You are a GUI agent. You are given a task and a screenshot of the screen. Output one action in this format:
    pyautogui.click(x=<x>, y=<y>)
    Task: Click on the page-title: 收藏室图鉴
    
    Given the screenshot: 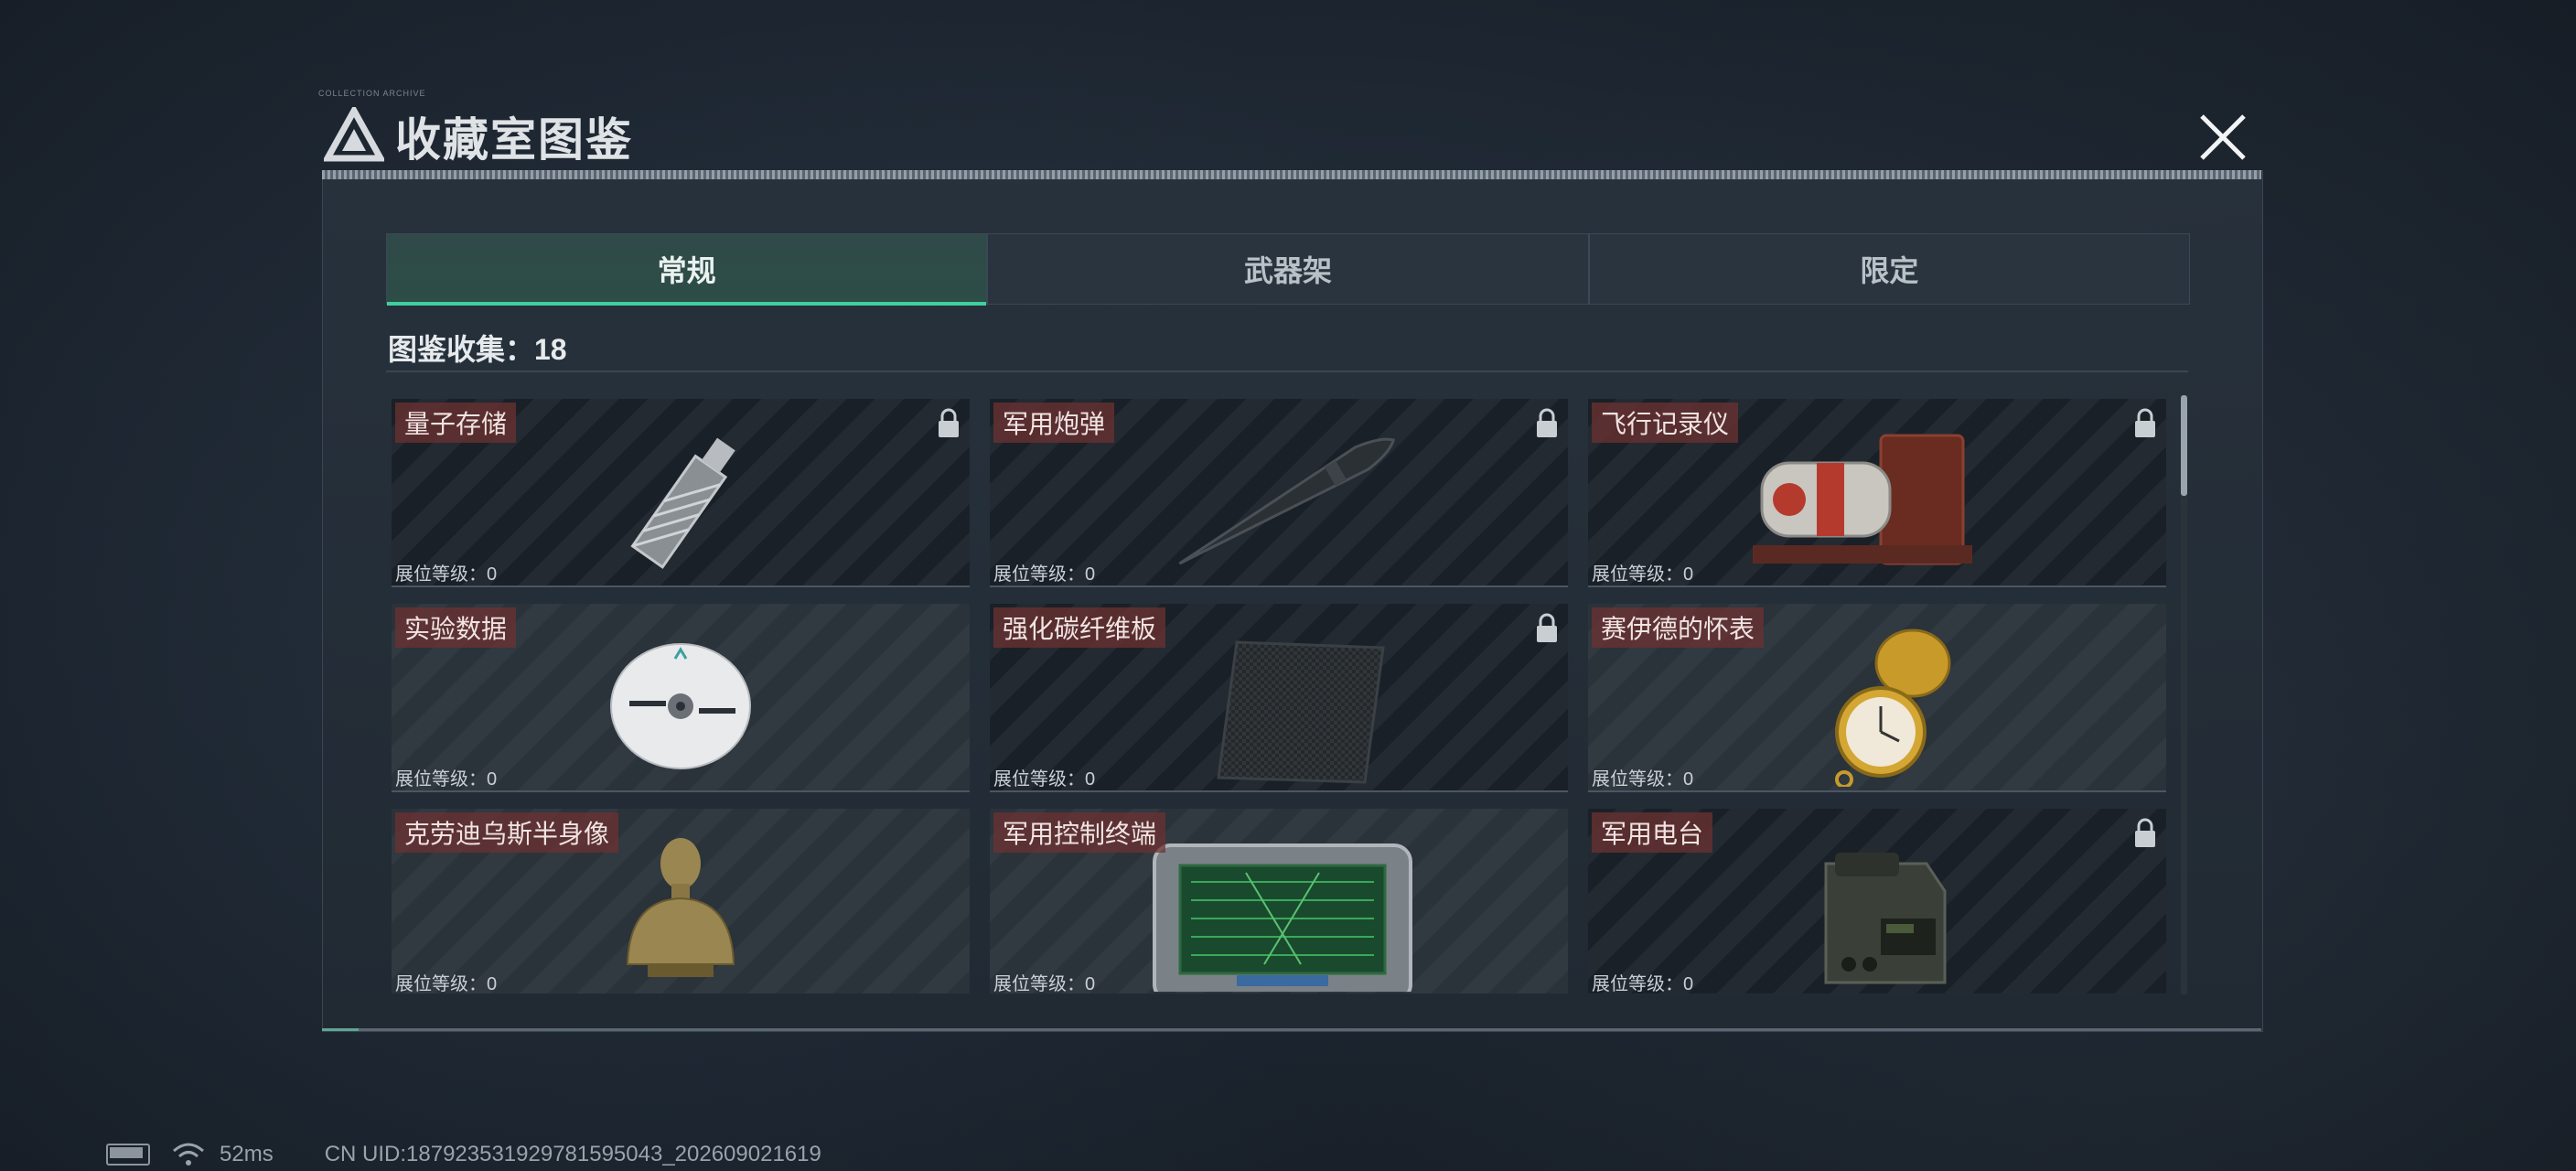 What is the action you would take?
    pyautogui.click(x=514, y=140)
    